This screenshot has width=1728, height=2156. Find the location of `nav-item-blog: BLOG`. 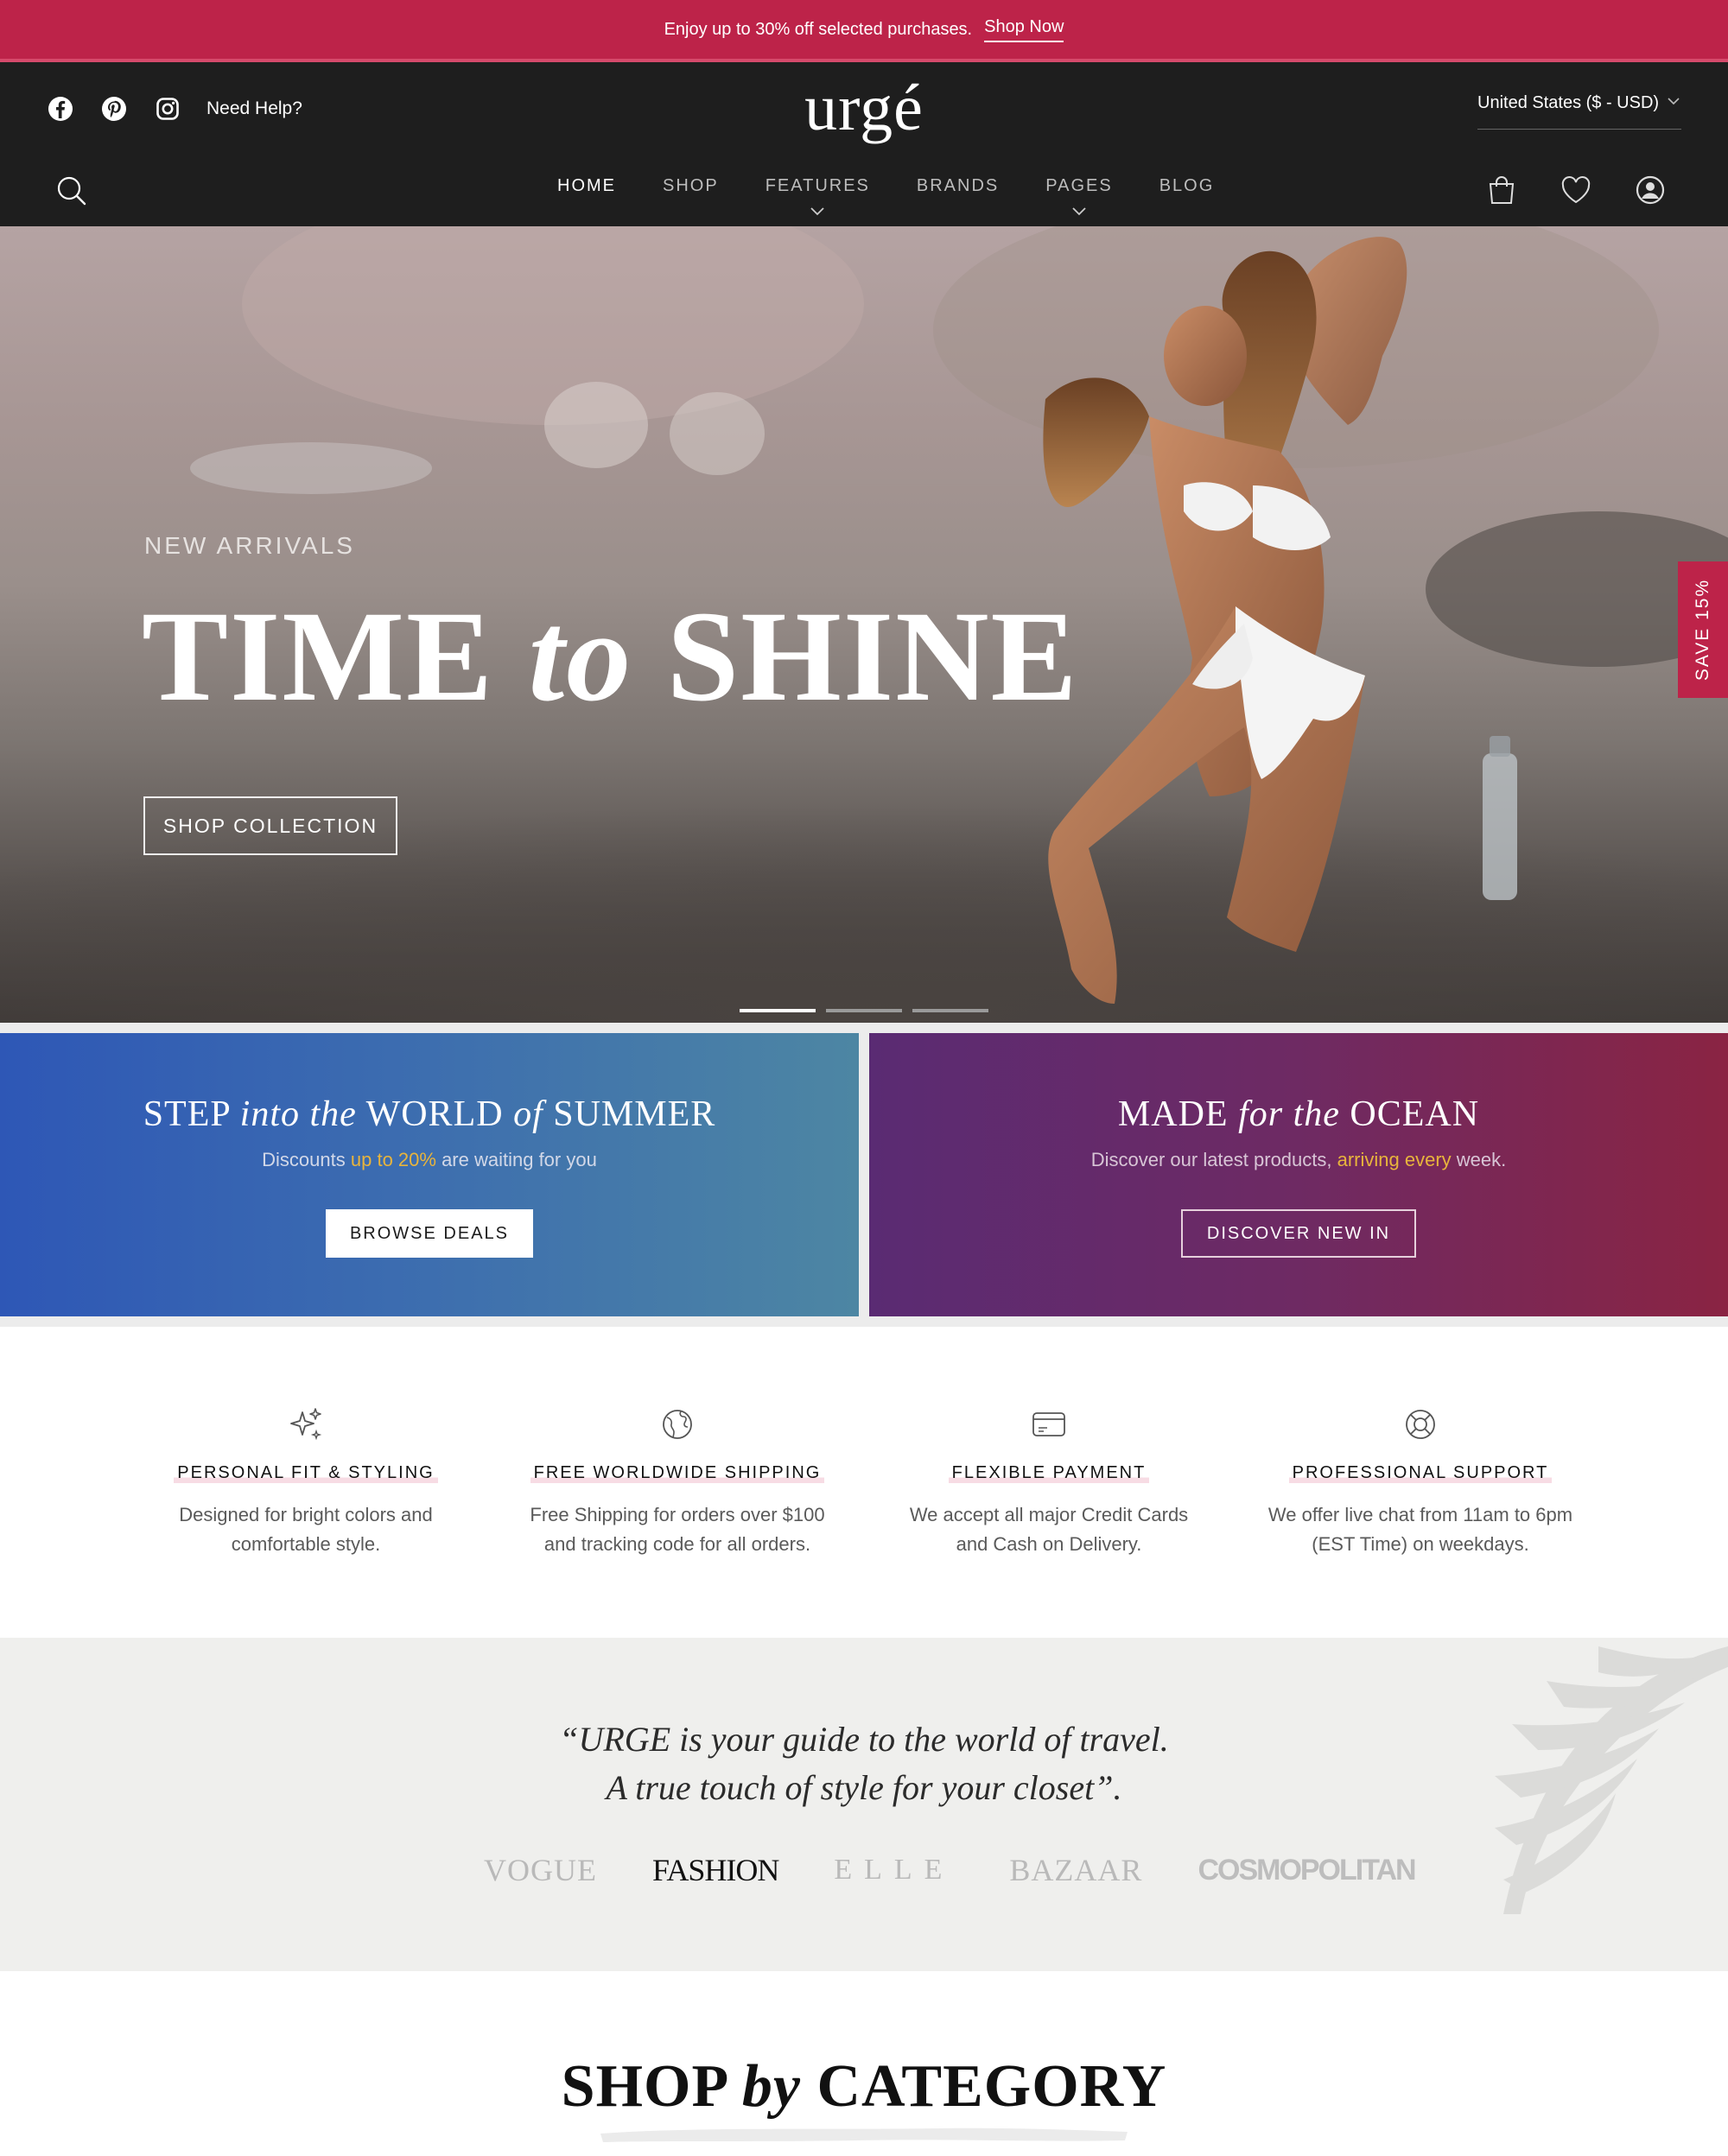

nav-item-blog: BLOG is located at coordinates (1187, 186).